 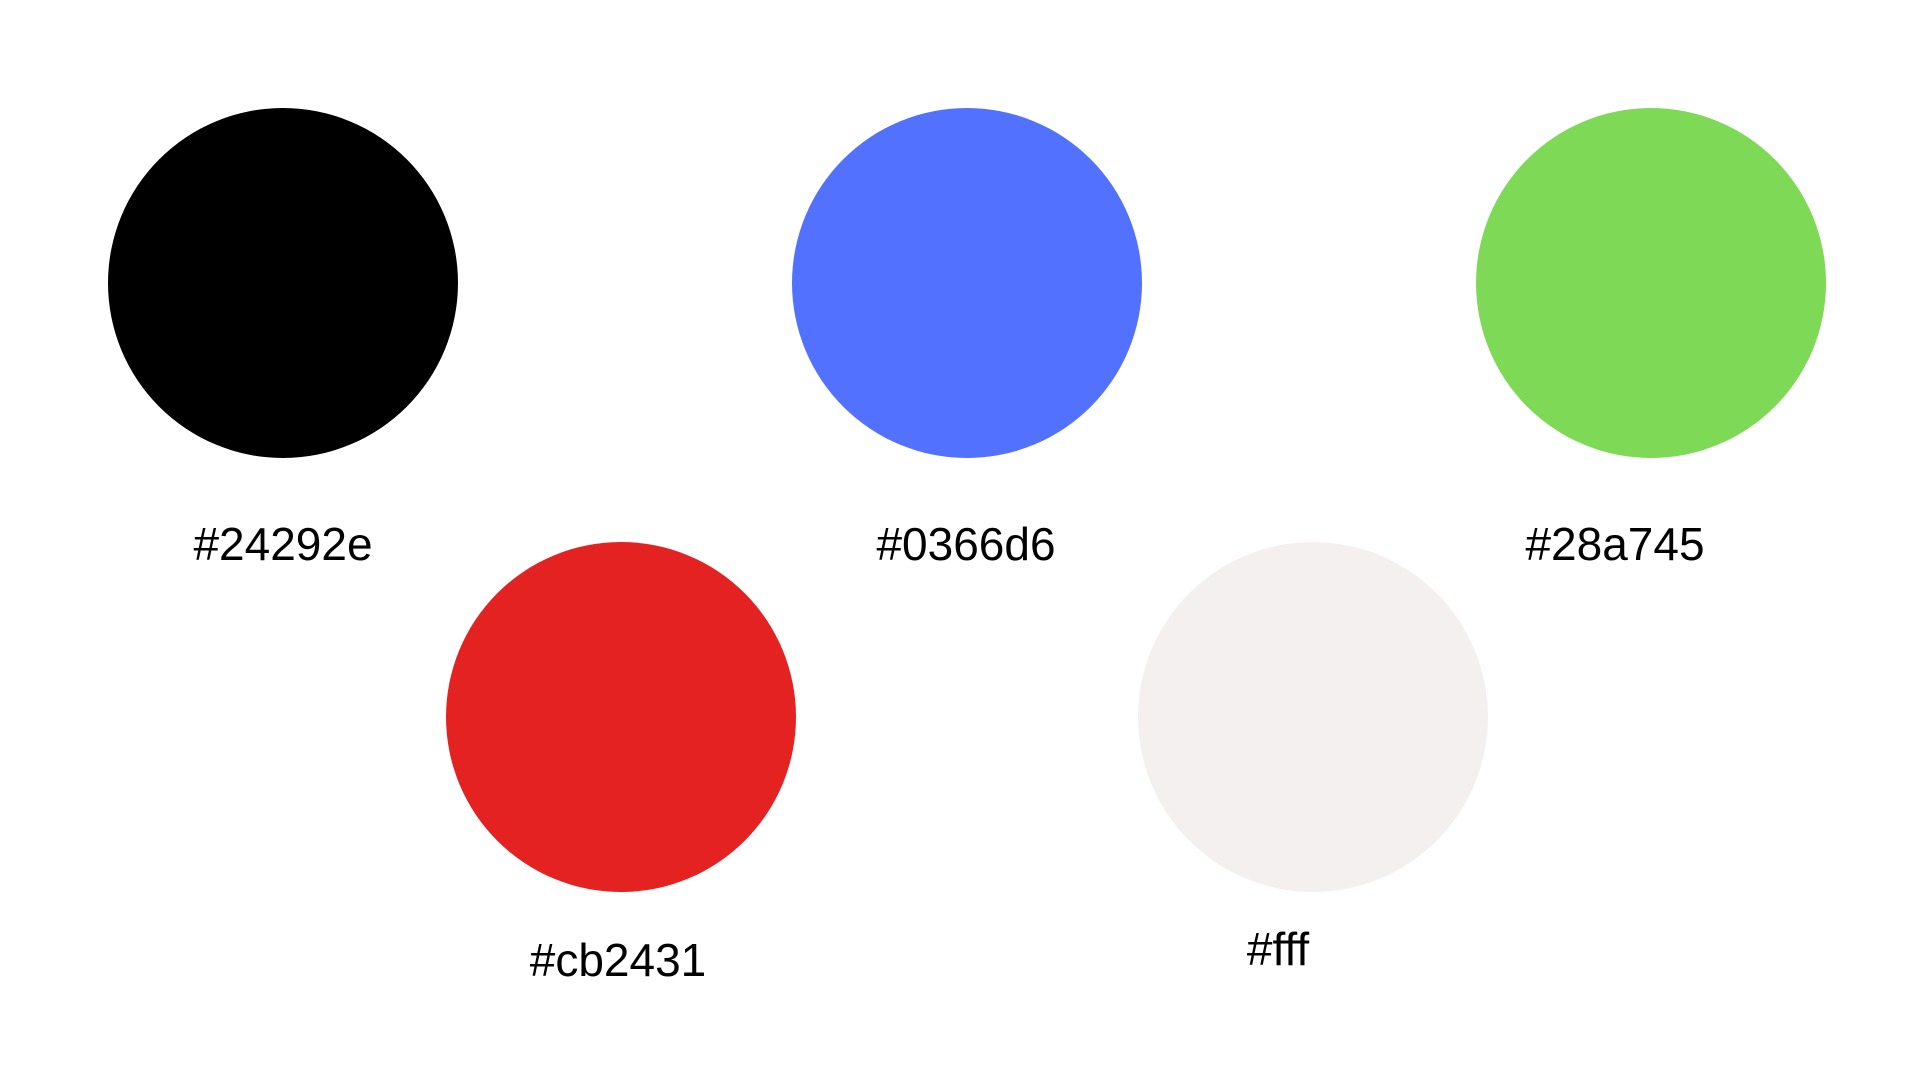 I want to click on swatch-label-5: #fff, so click(x=1278, y=949).